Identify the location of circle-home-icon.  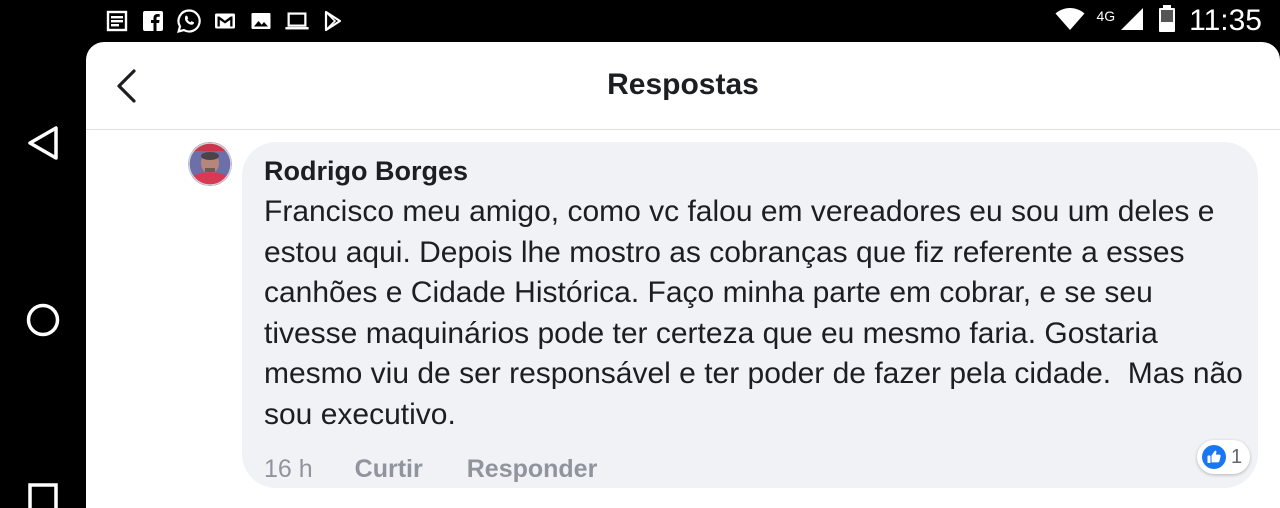
(43, 320).